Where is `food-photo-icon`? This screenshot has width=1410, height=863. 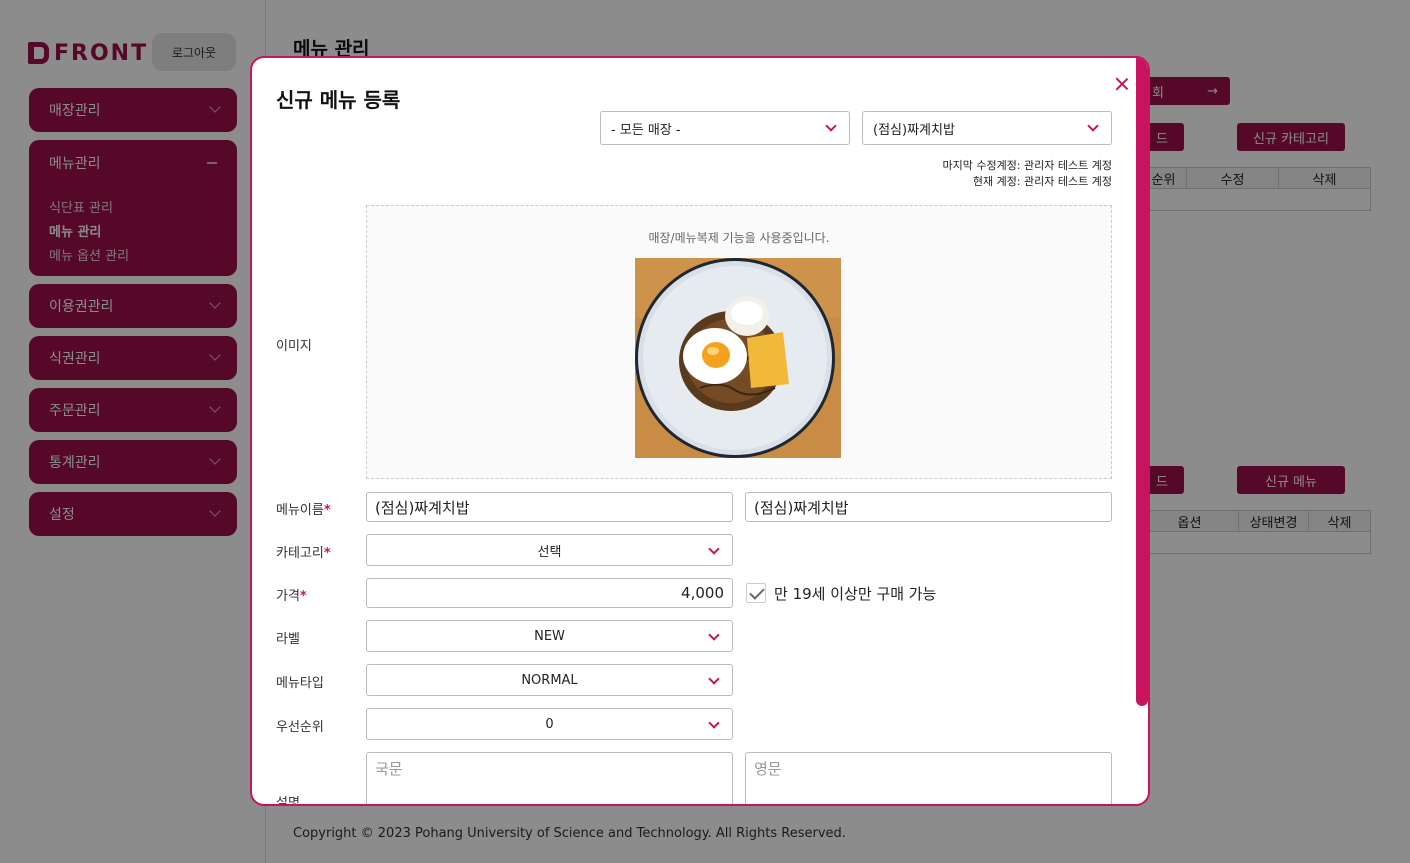 food-photo-icon is located at coordinates (738, 358).